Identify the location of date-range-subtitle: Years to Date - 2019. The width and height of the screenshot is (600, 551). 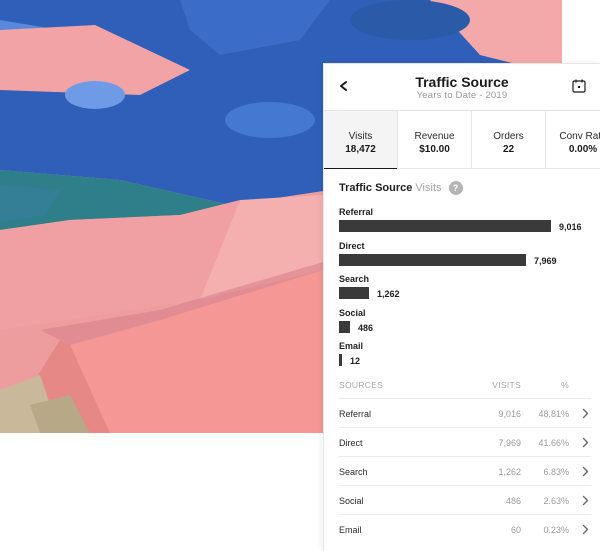
(462, 95).